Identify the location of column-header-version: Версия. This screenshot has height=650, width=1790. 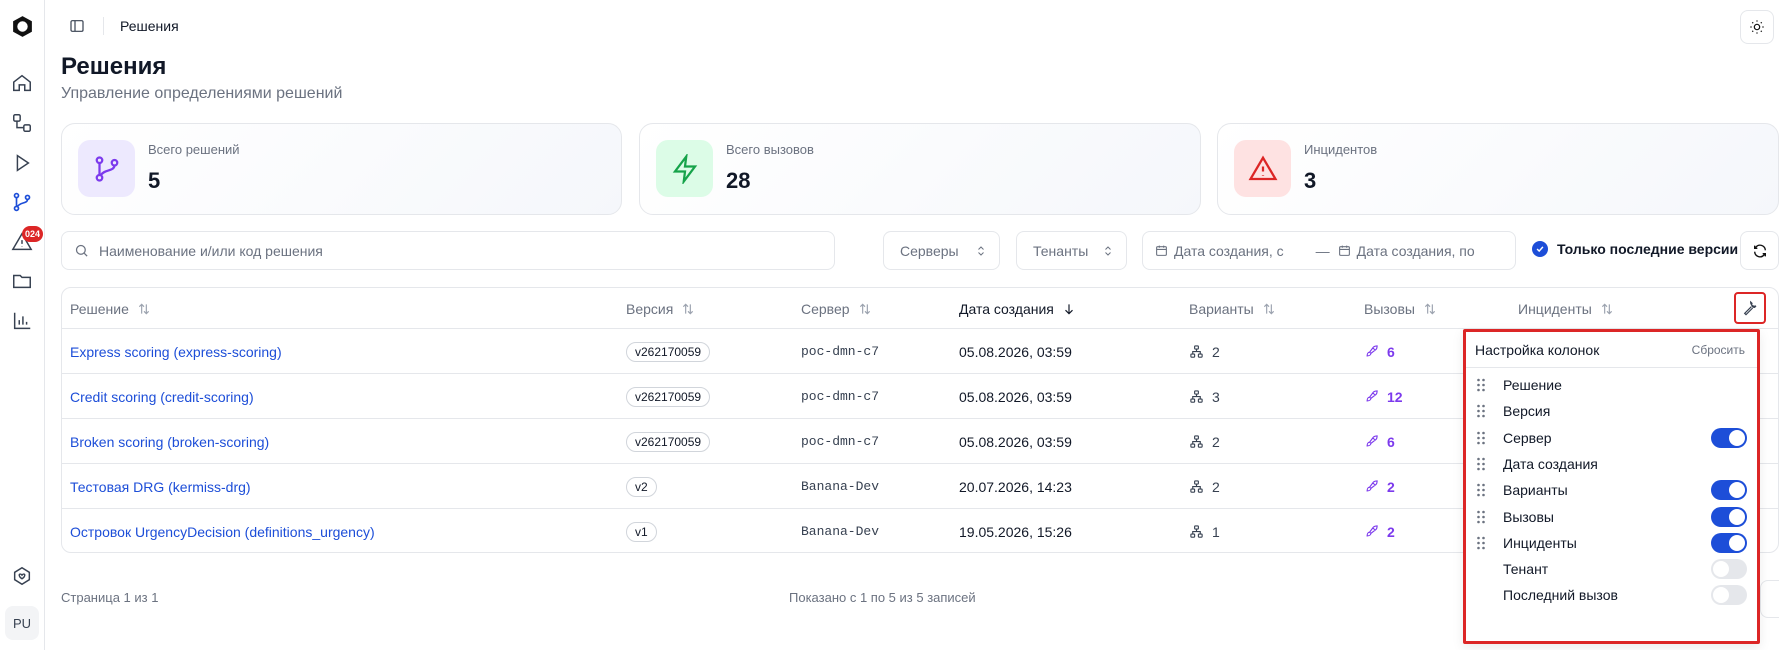
(660, 309).